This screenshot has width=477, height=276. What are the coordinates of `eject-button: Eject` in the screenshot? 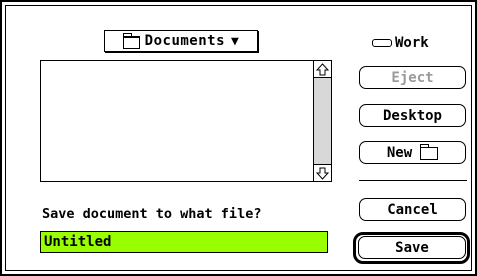 It's located at (412, 77).